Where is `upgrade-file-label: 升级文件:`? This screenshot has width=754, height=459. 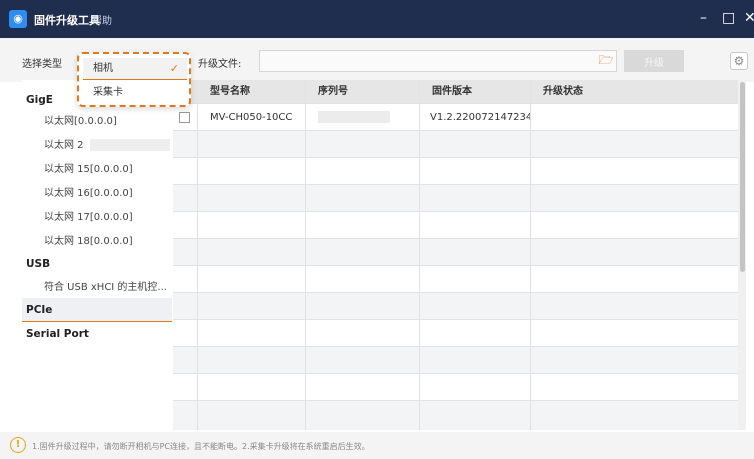
upgrade-file-label: 升级文件: is located at coordinates (220, 64).